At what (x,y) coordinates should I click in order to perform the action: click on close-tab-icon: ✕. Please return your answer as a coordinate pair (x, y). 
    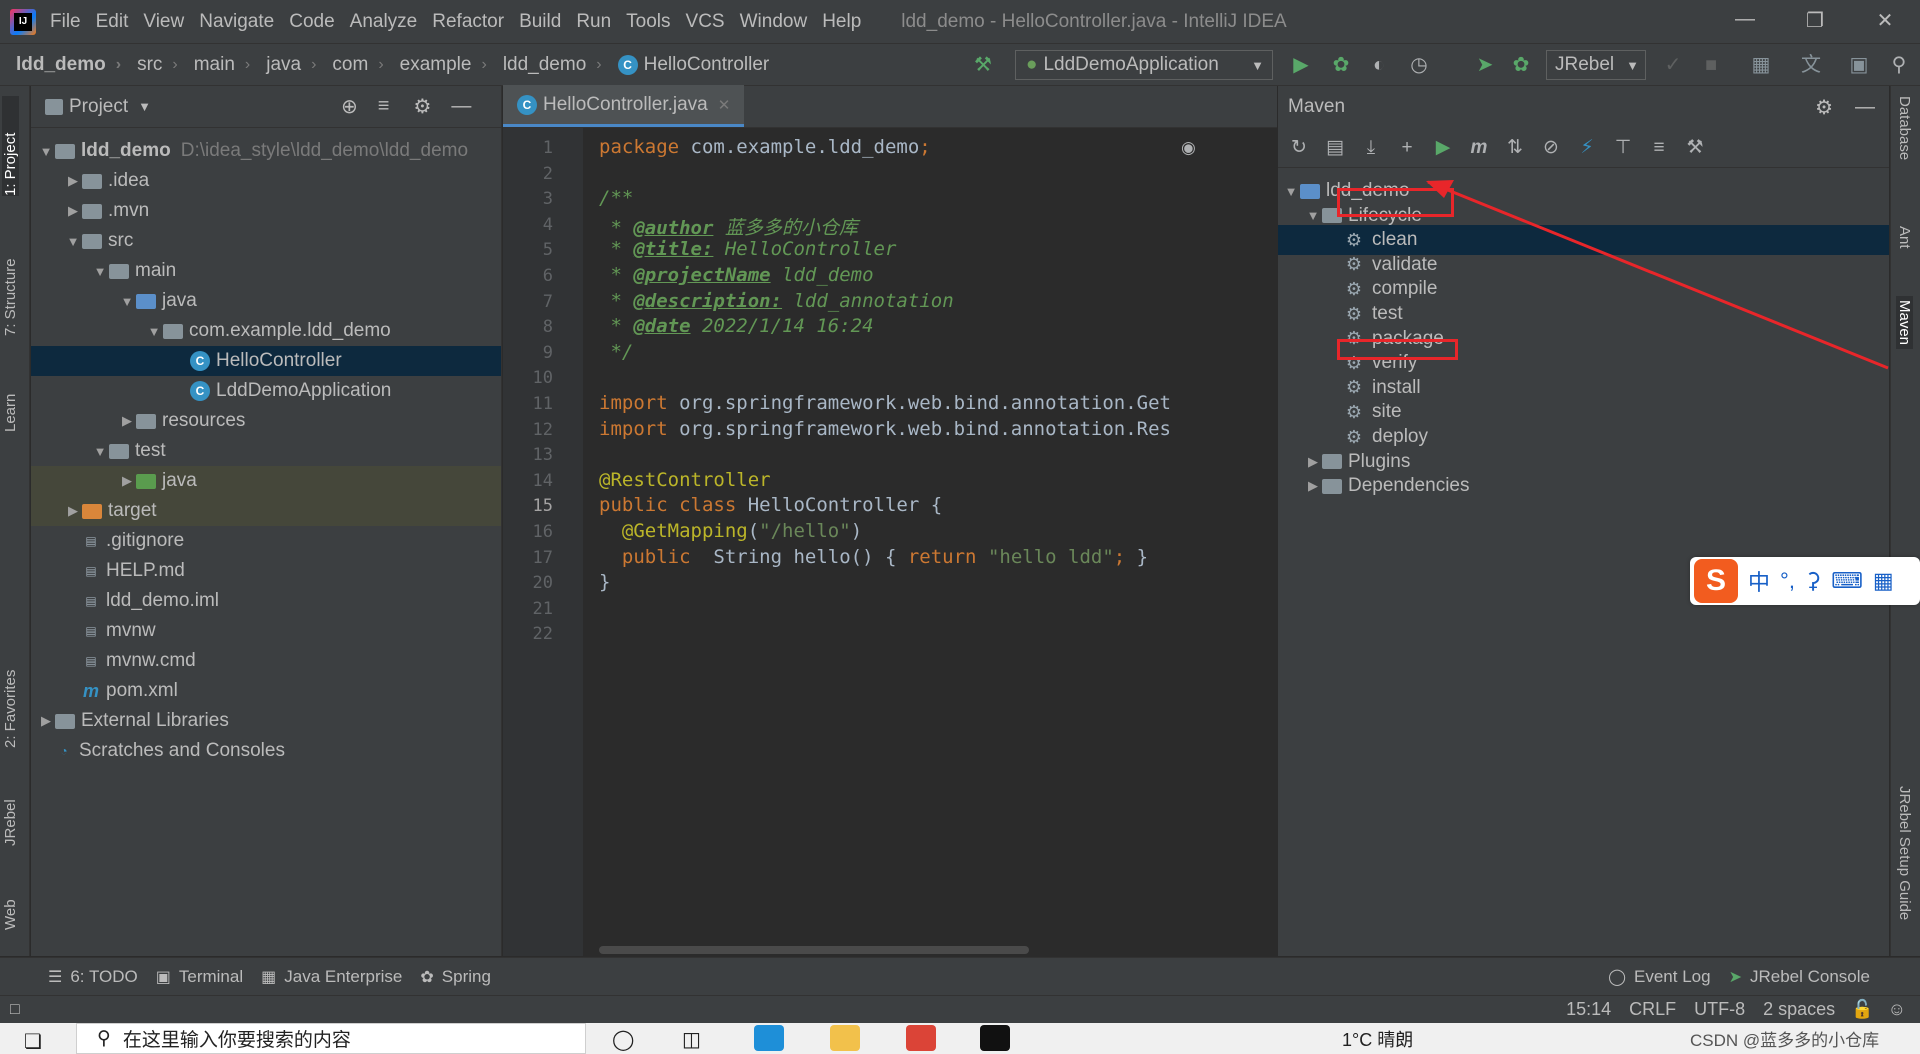
    Looking at the image, I should click on (724, 105).